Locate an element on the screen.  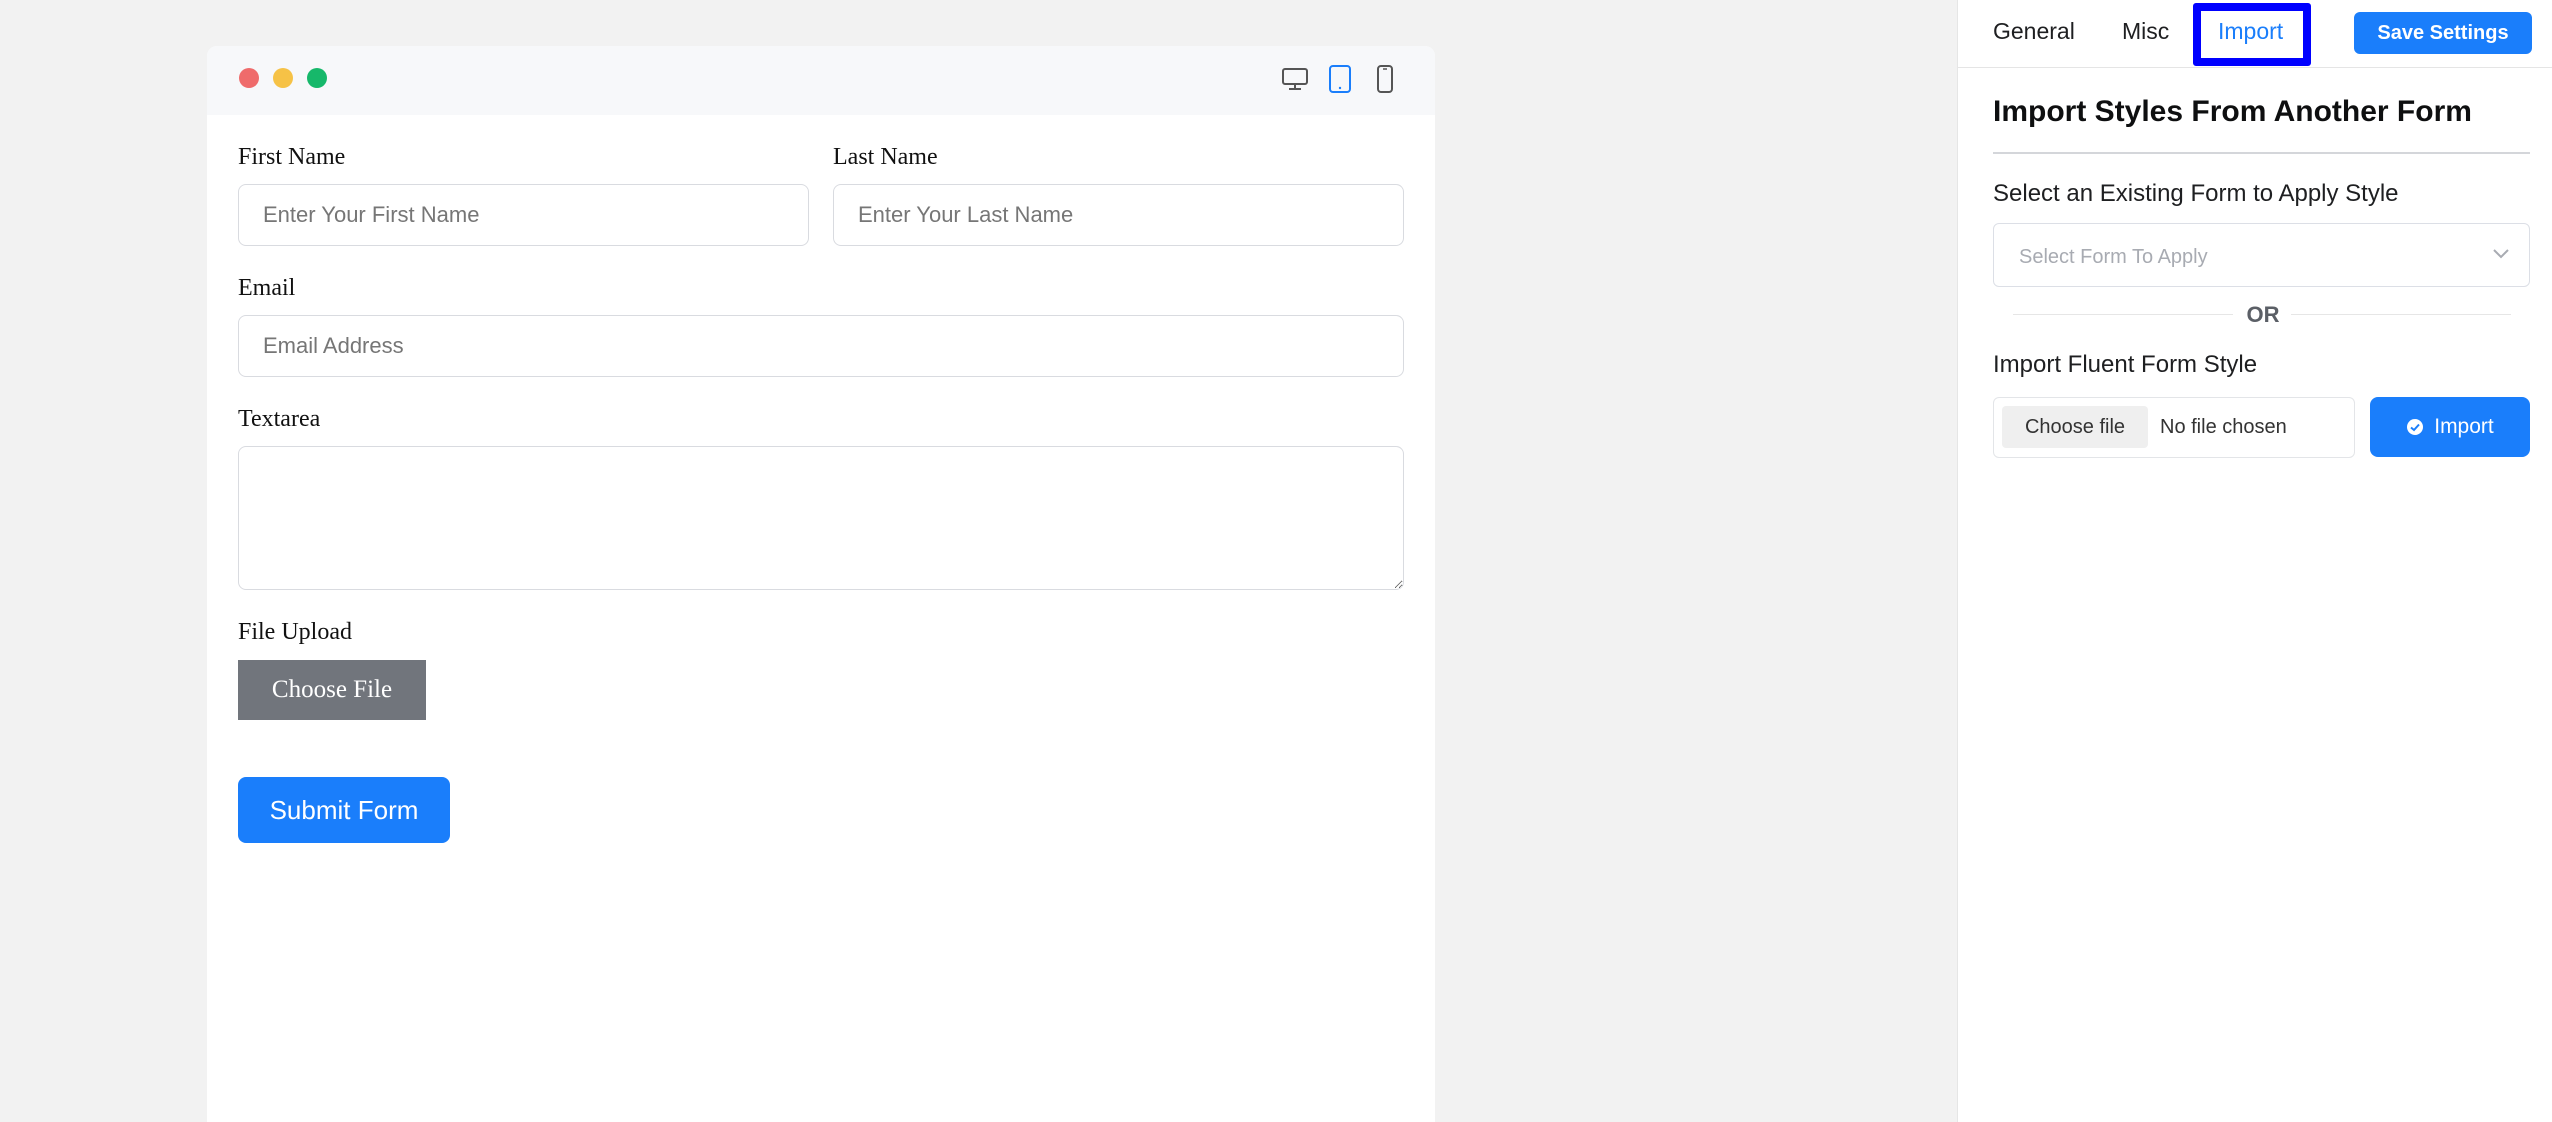
style-file-input: Choose file No file chosen is located at coordinates (2174, 427).